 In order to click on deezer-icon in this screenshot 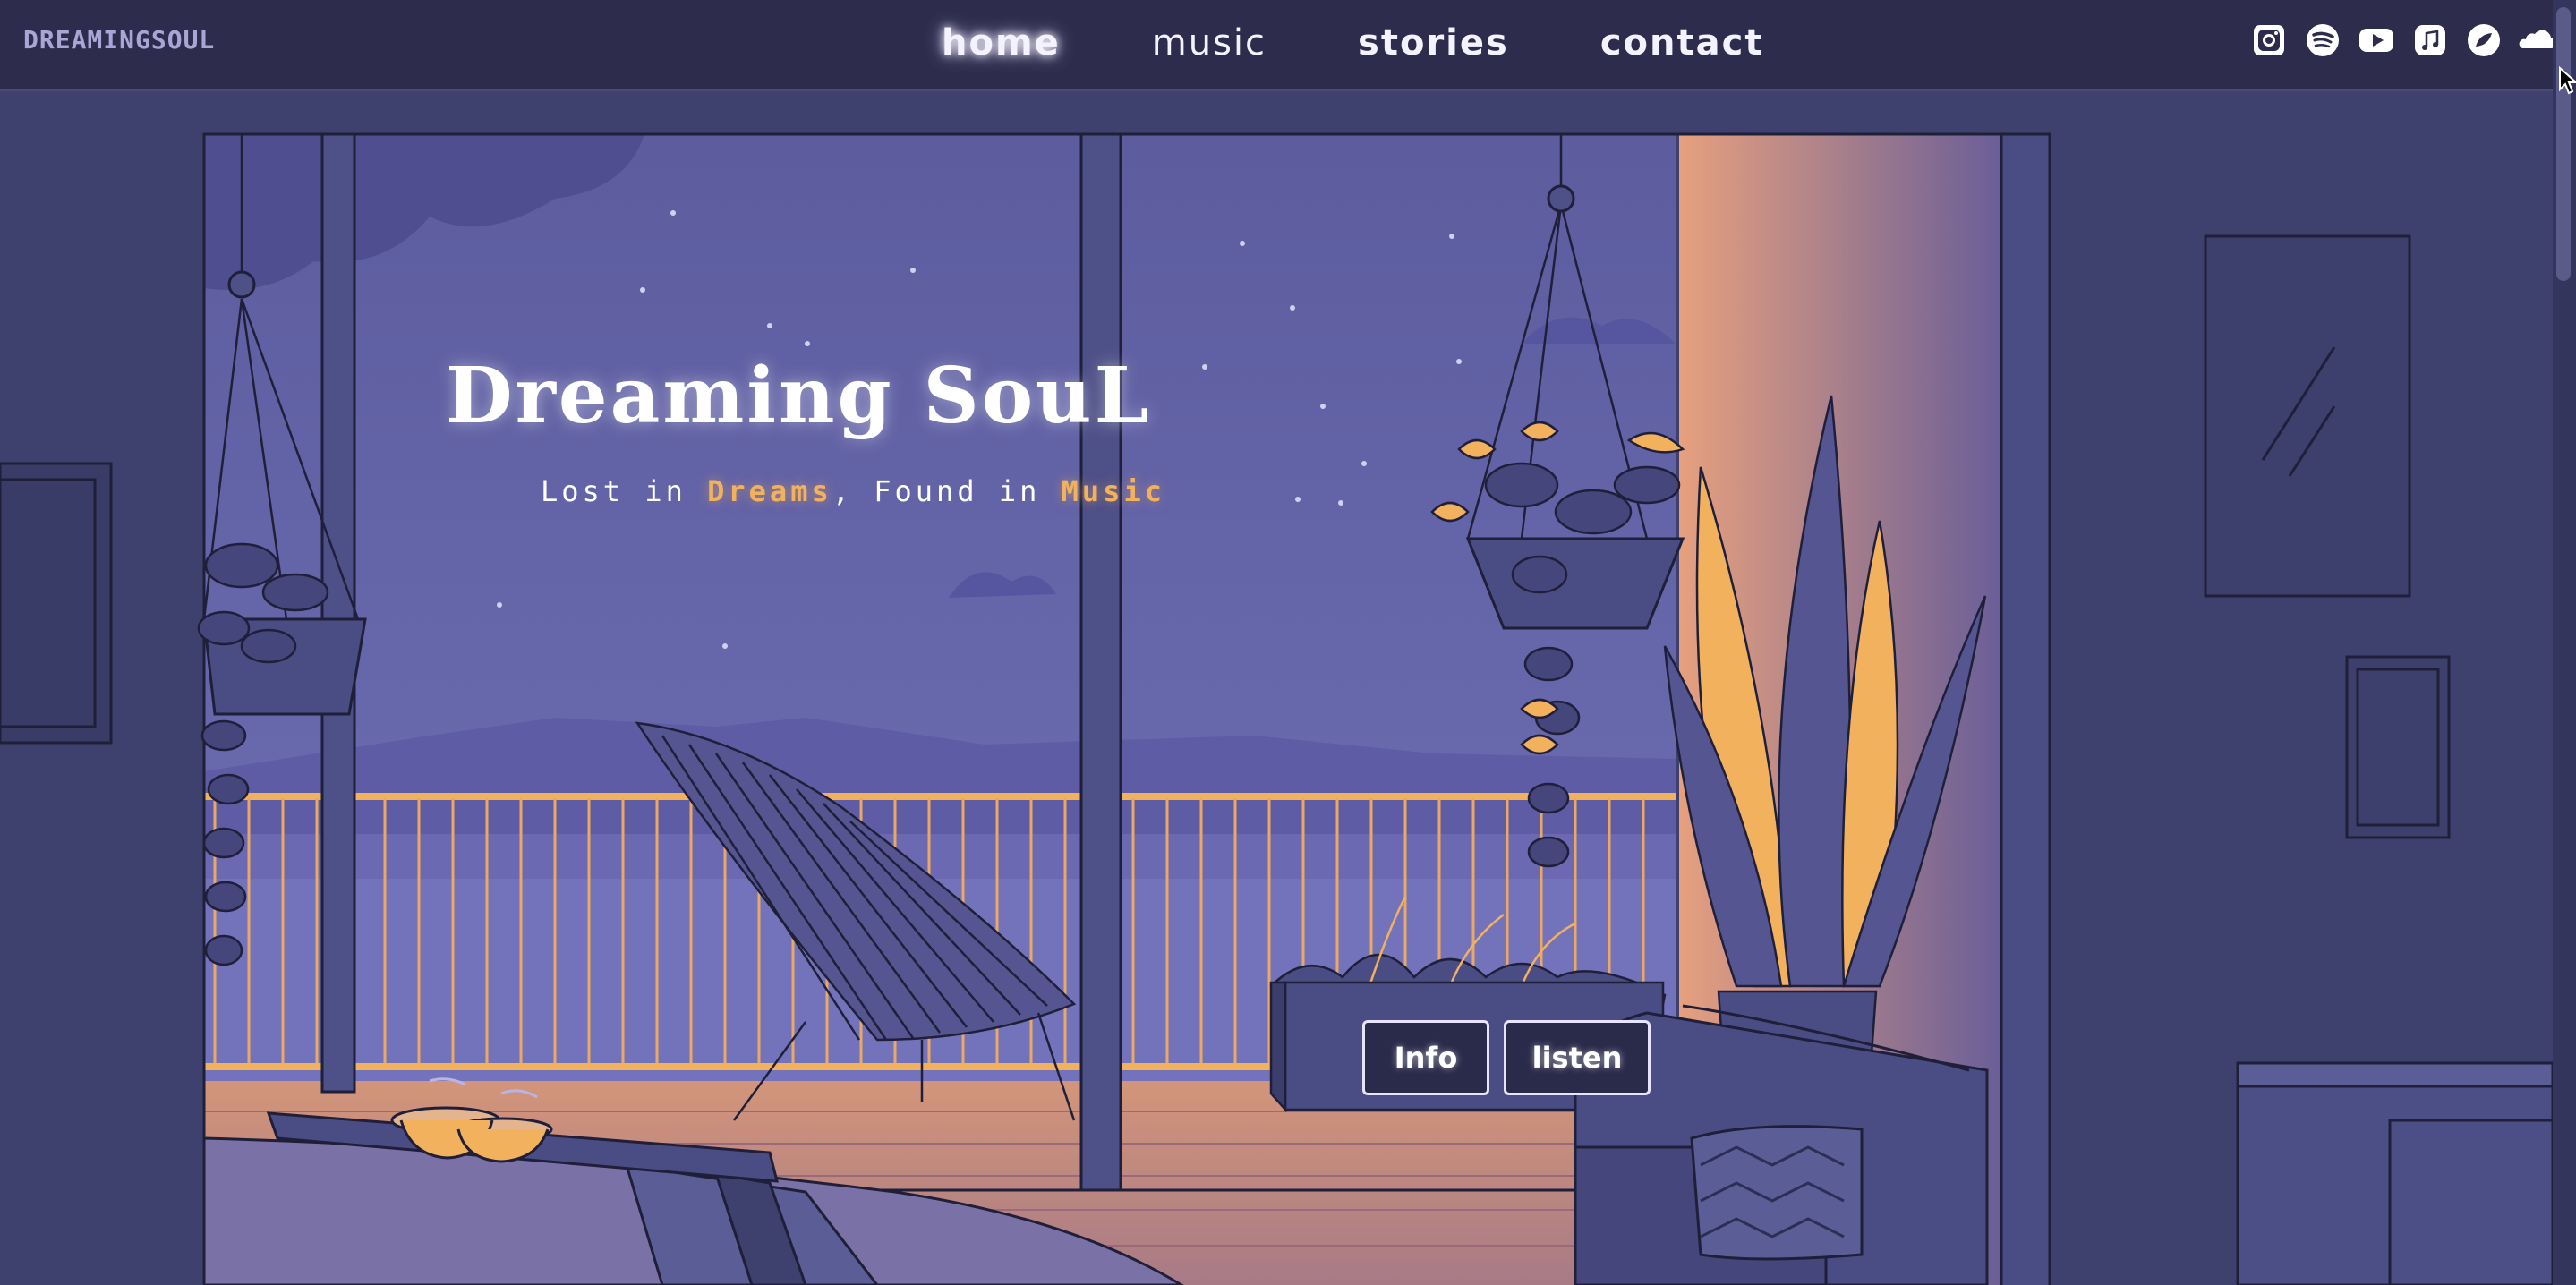, I will do `click(2484, 40)`.